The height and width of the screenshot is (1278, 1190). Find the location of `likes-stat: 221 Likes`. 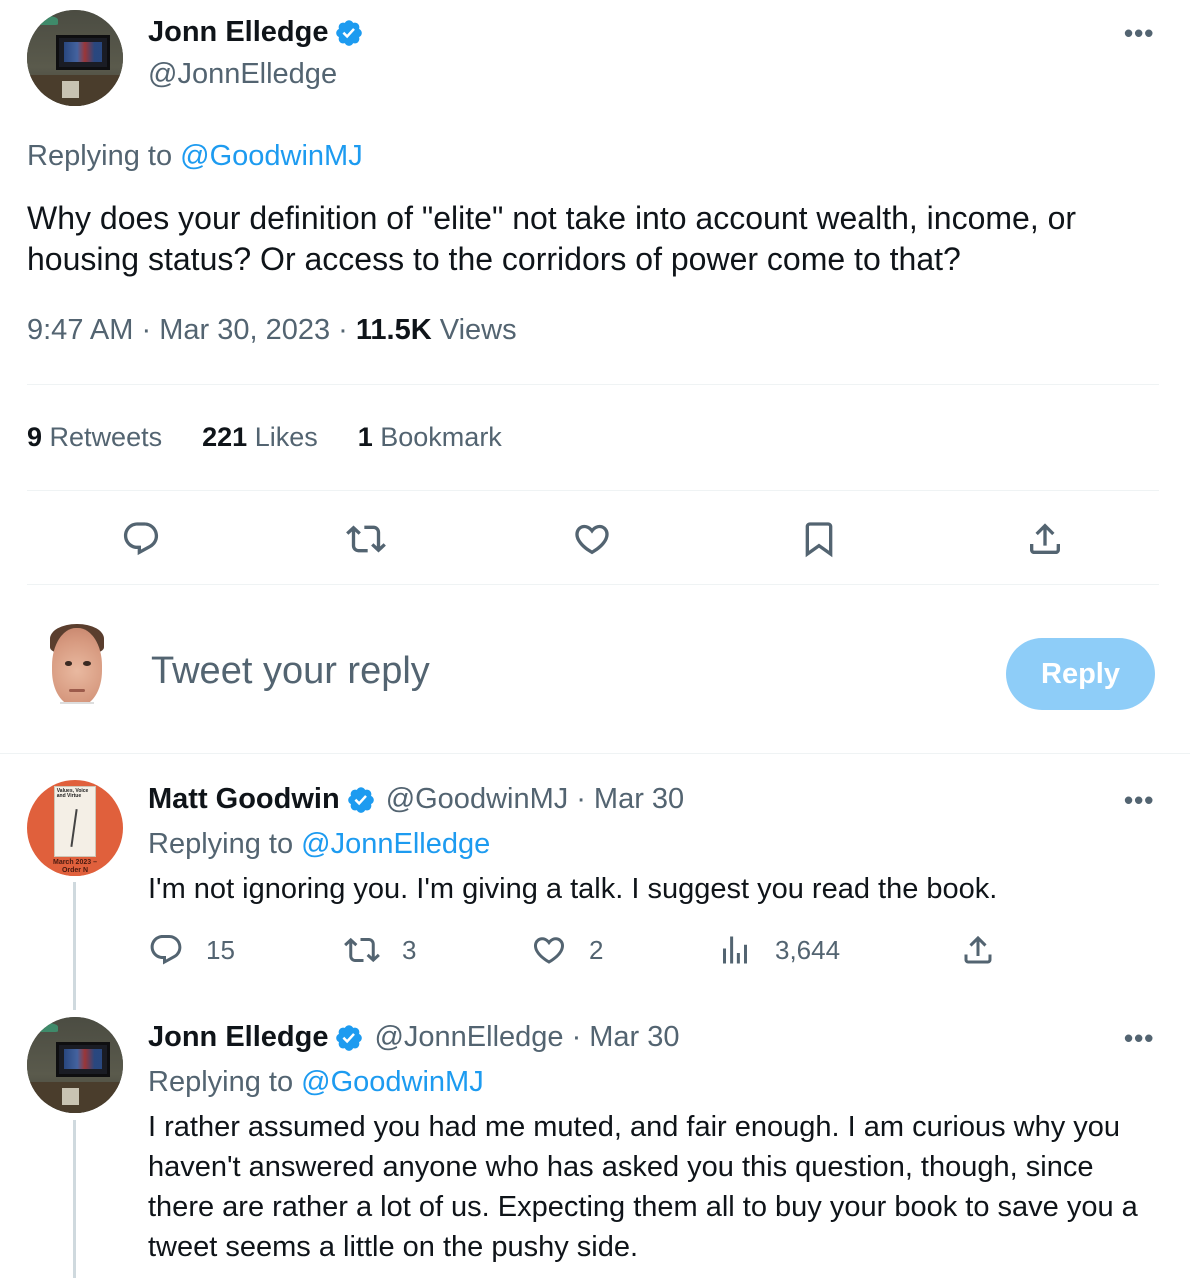

likes-stat: 221 Likes is located at coordinates (260, 437).